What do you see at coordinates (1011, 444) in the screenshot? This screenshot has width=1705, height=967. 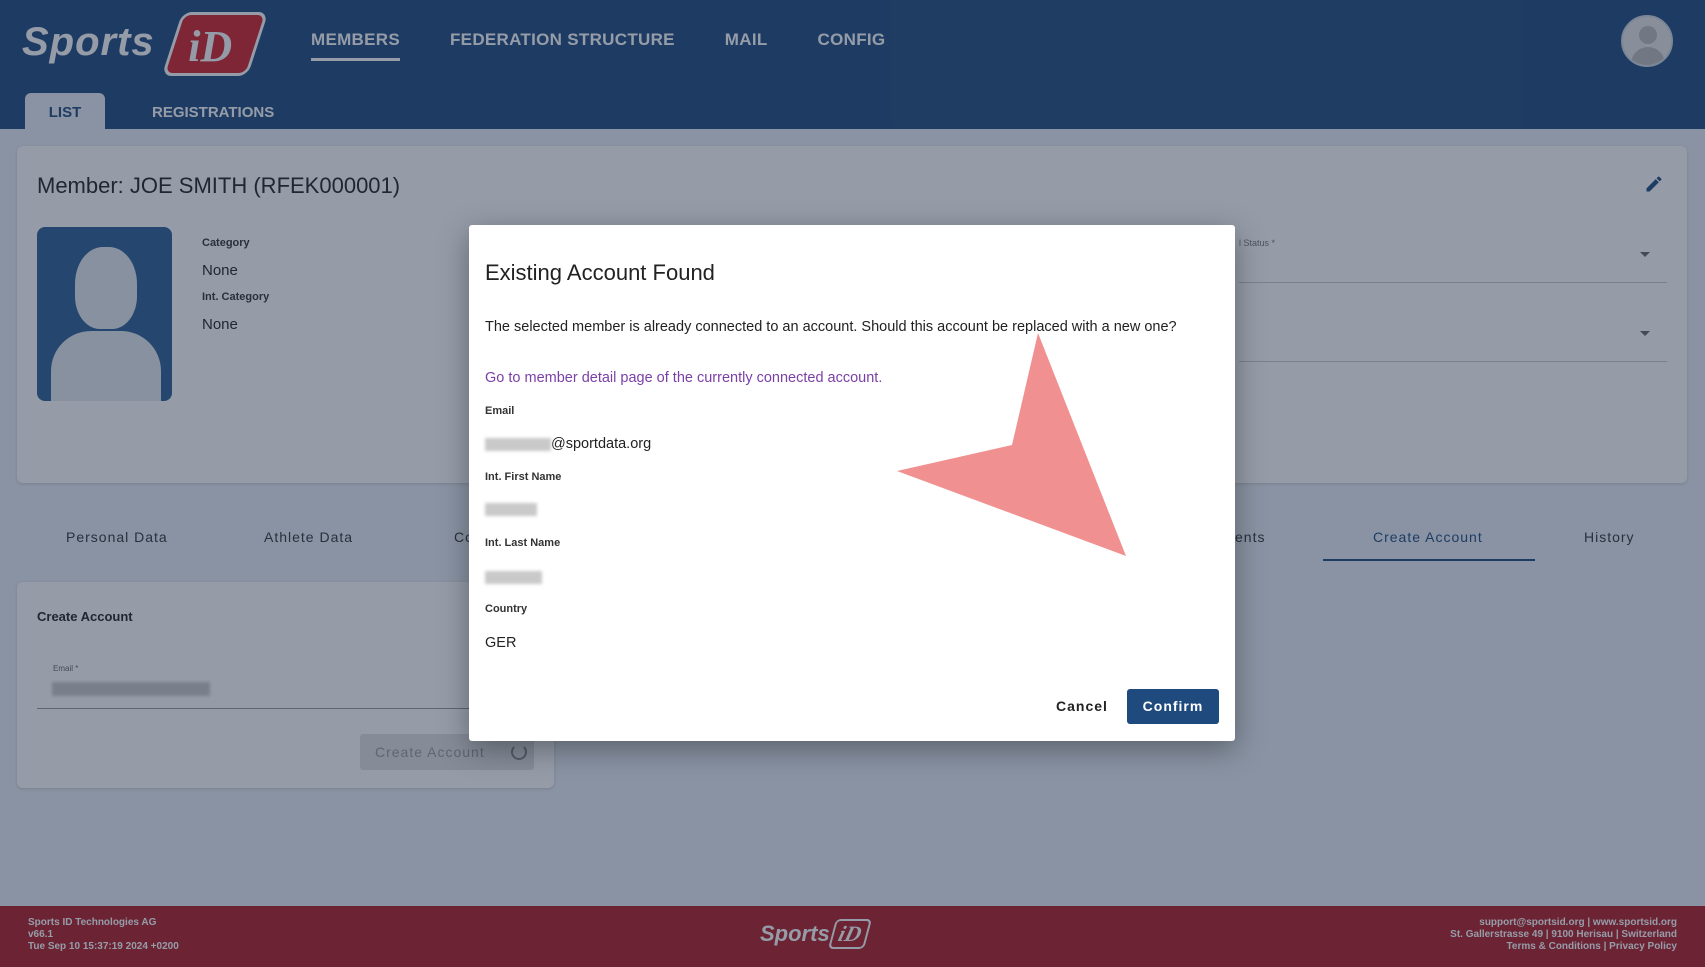 I see `annotation-arrow-icon` at bounding box center [1011, 444].